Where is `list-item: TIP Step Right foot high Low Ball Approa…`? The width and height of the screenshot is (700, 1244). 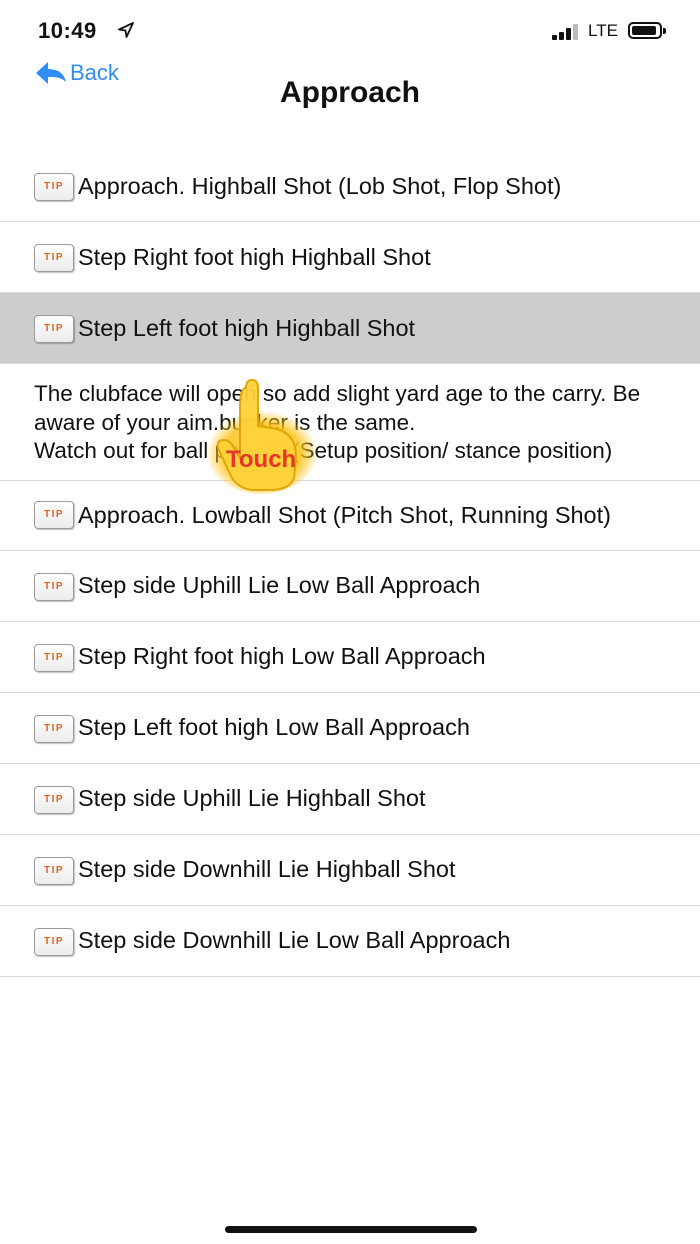 list-item: TIP Step Right foot high Low Ball Approa… is located at coordinates (350, 657).